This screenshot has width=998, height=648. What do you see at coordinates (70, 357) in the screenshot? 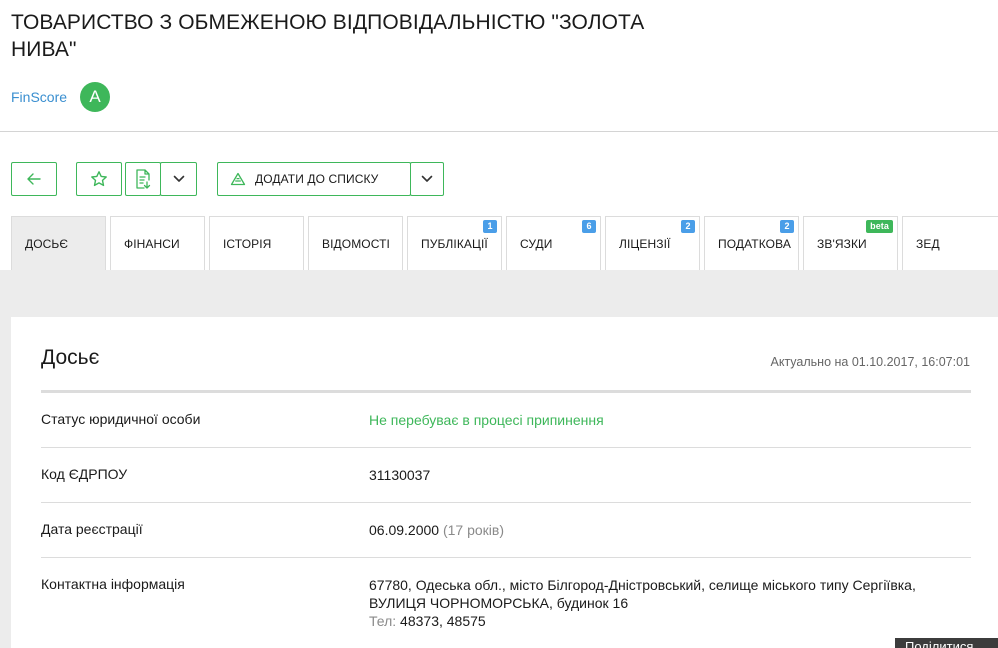
I see `section-title: Досьє` at bounding box center [70, 357].